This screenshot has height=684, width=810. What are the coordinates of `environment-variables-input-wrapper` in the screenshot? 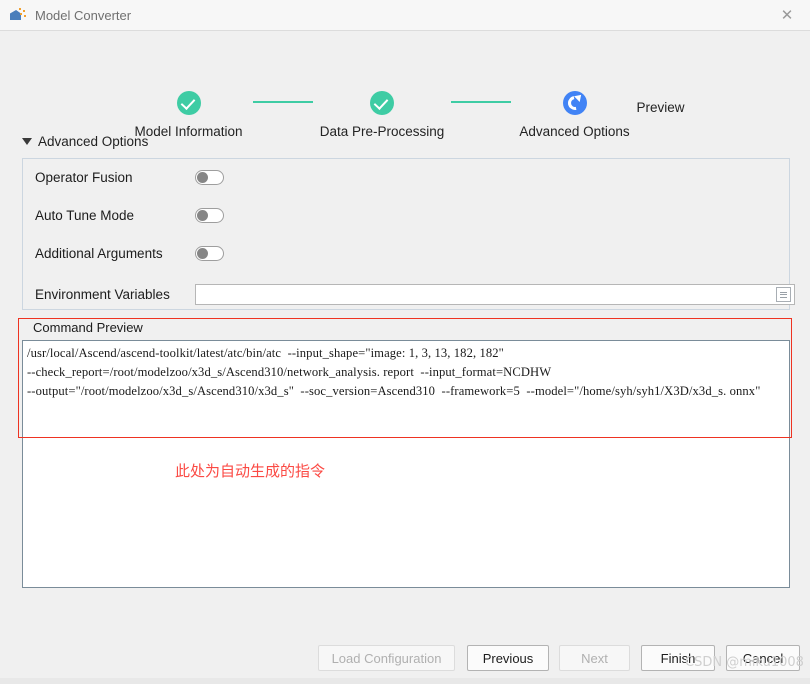 It's located at (495, 294).